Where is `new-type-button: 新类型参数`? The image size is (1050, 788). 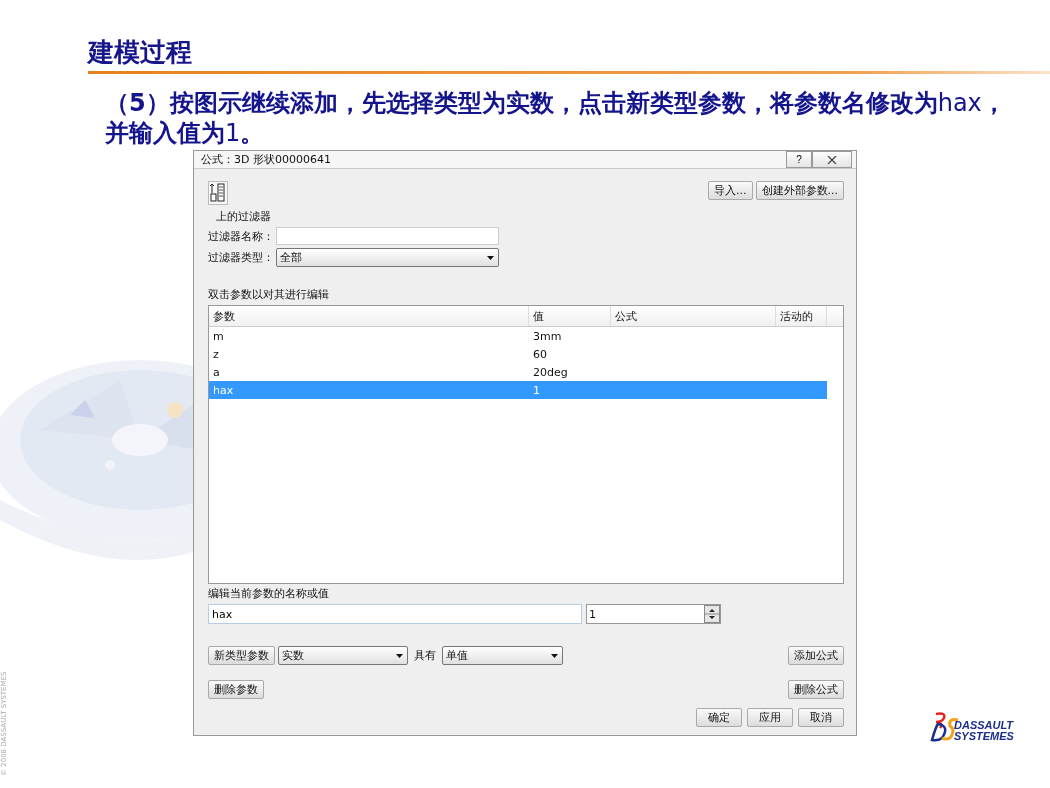
new-type-button: 新类型参数 is located at coordinates (241, 655).